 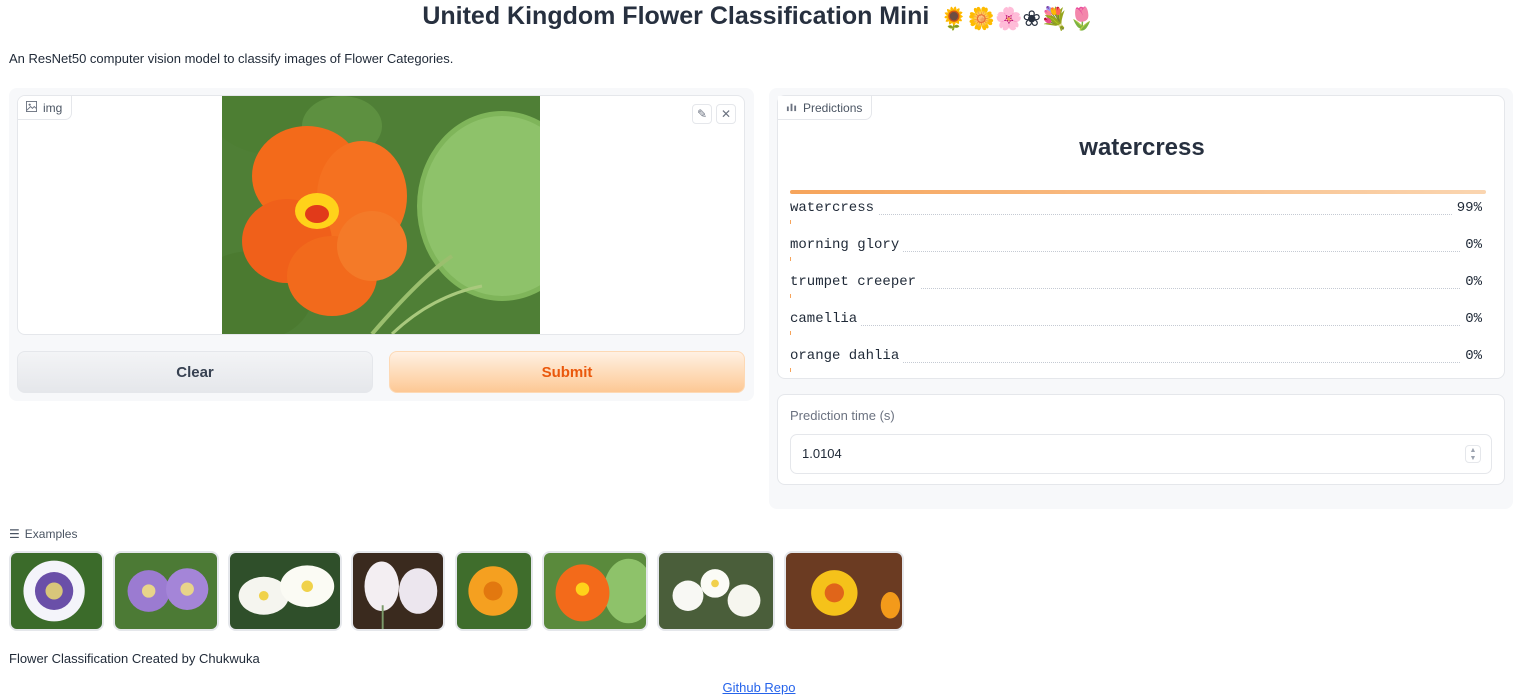 I want to click on predictions-label-text: Predictions, so click(x=833, y=107).